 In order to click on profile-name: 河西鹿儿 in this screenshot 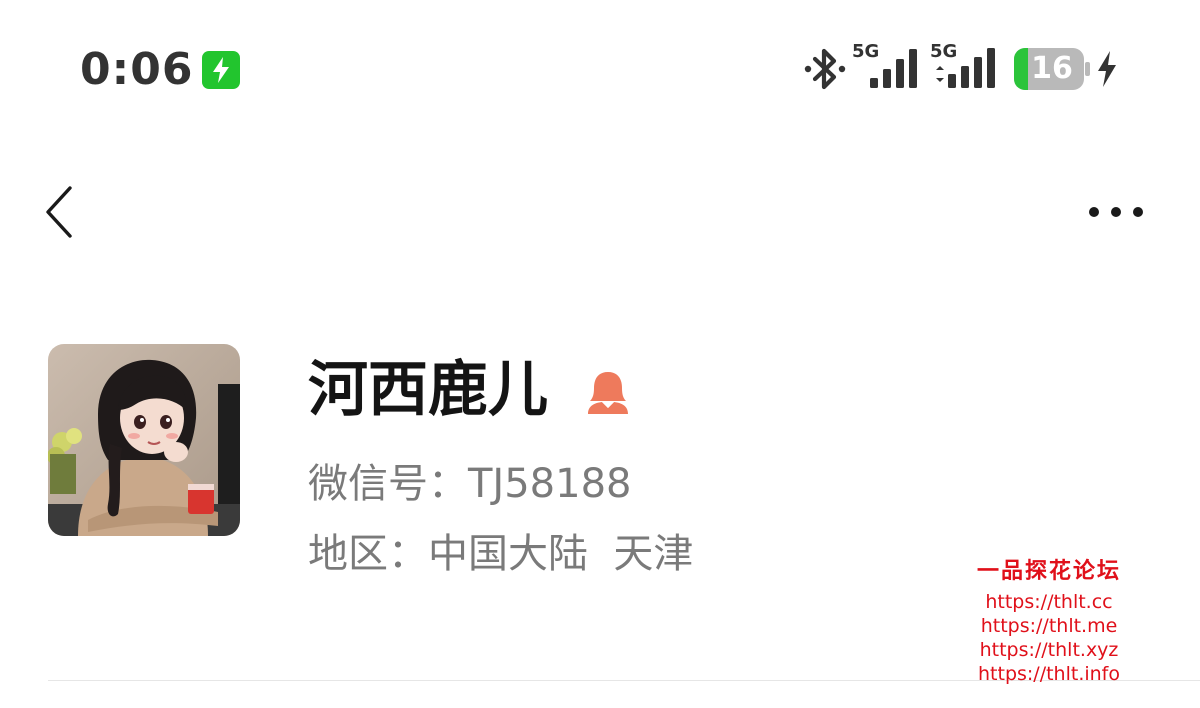, I will do `click(428, 390)`.